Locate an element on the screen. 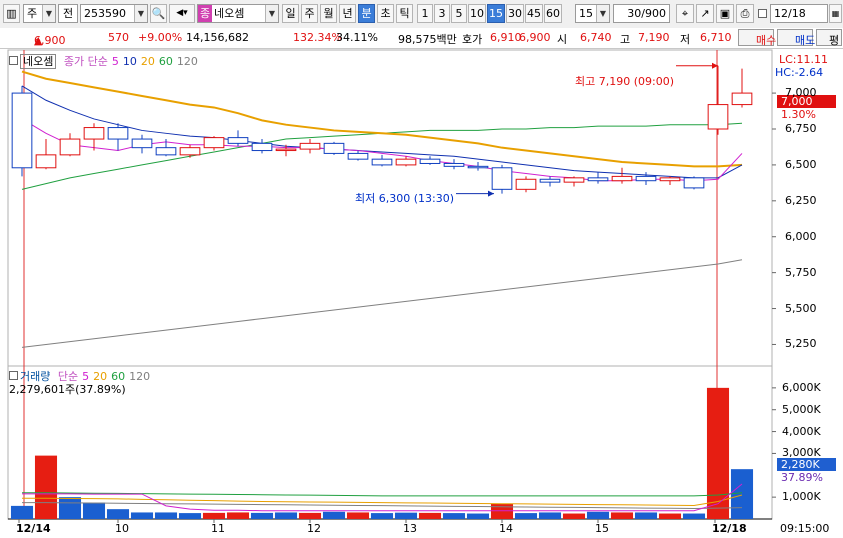 This screenshot has width=843, height=538. current-volume-tag: 2,280K is located at coordinates (806, 464).